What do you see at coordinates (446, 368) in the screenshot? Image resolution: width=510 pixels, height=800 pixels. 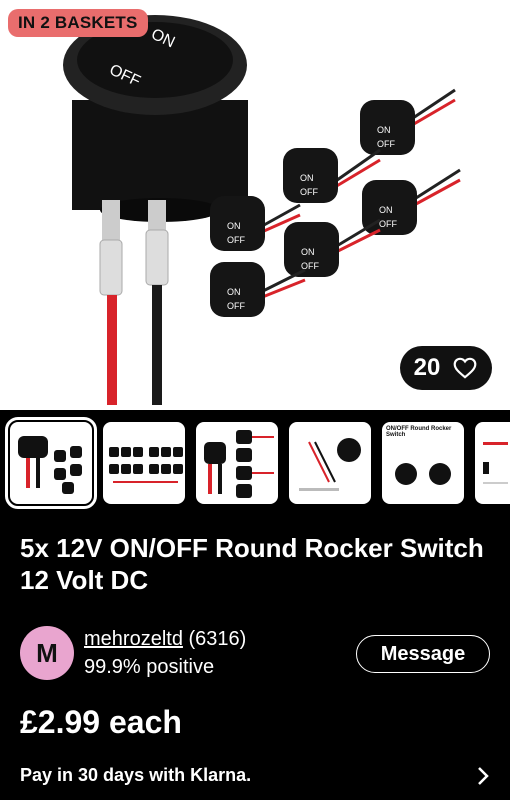 I see `watch-button: 20` at bounding box center [446, 368].